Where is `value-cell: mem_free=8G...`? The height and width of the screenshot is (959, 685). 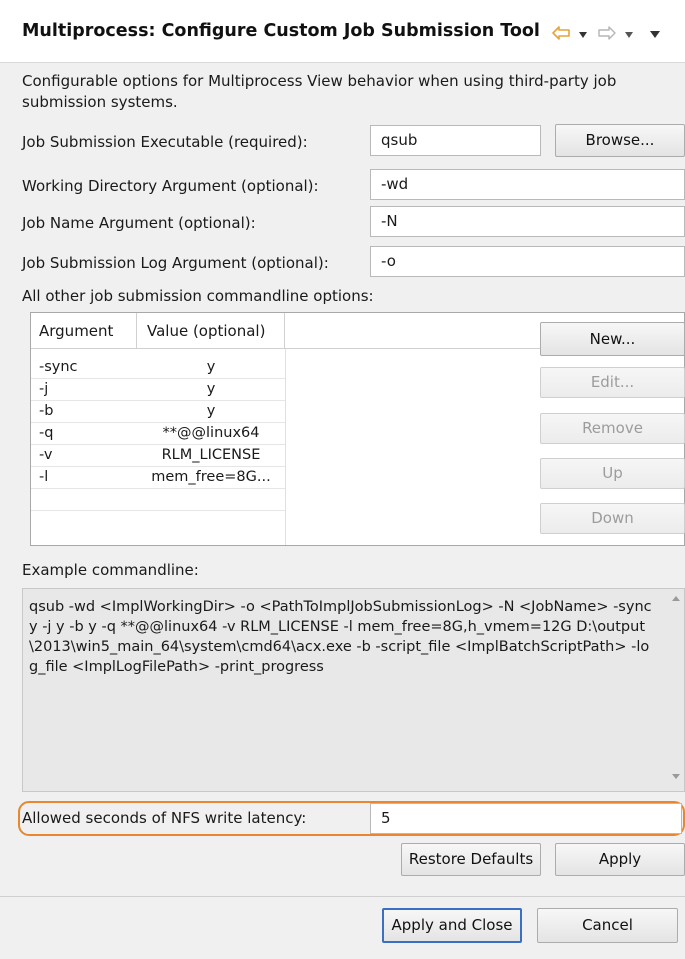
value-cell: mem_free=8G... is located at coordinates (211, 477).